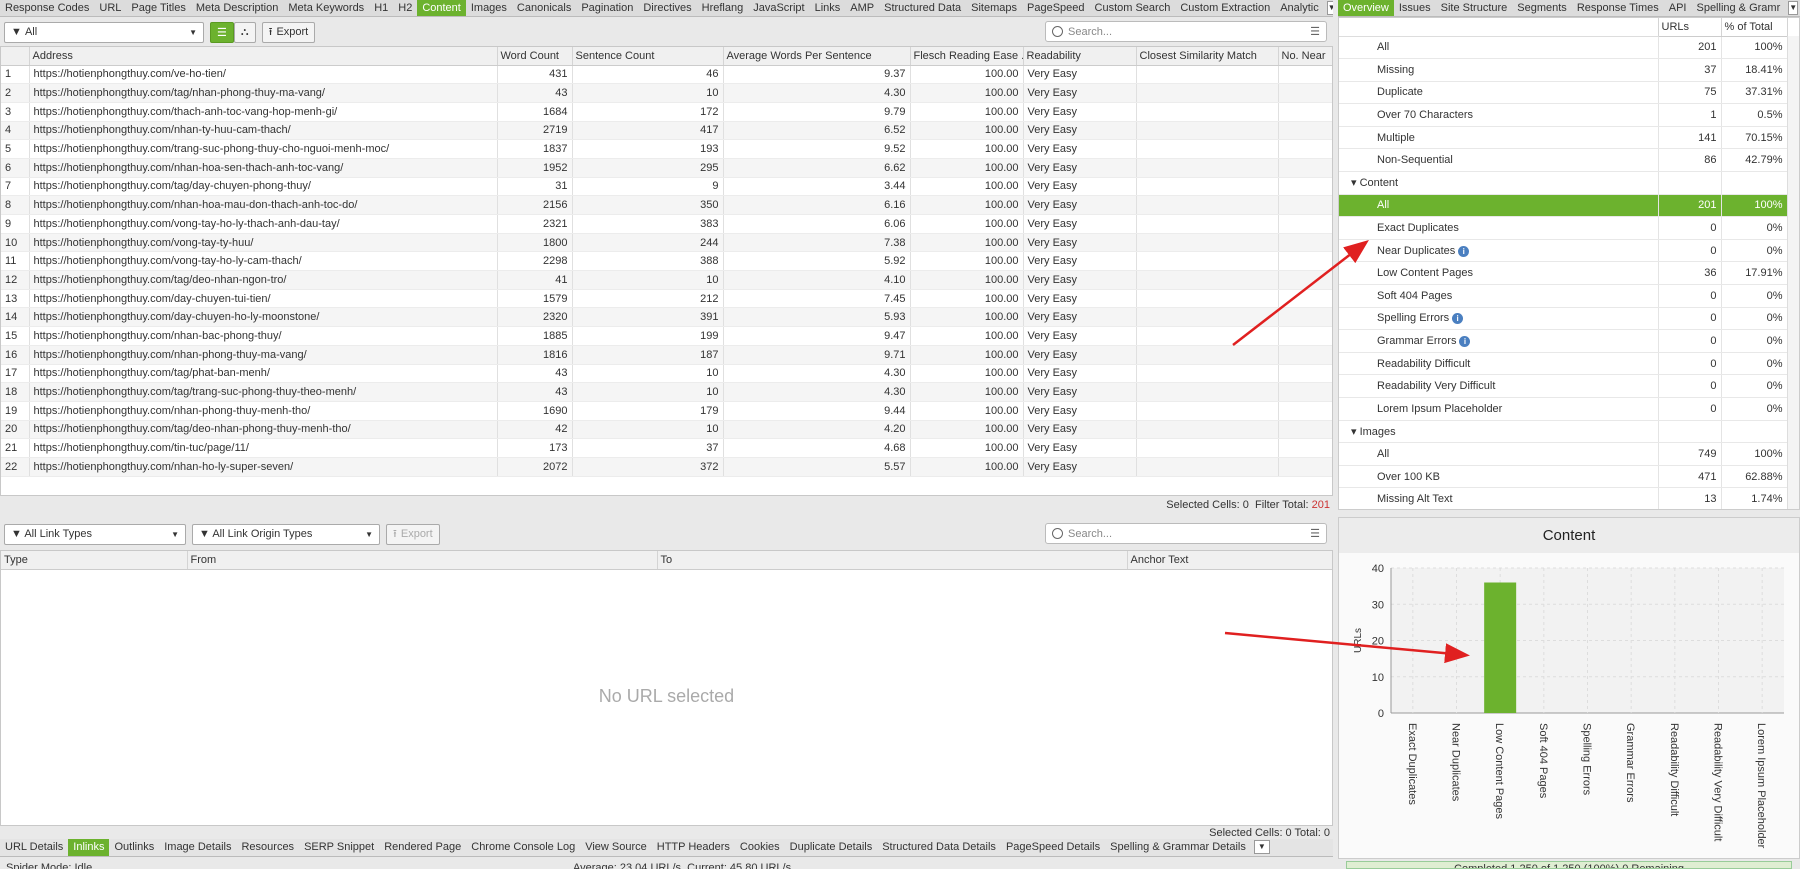 The width and height of the screenshot is (1800, 869). I want to click on column-header: Address, so click(263, 56).